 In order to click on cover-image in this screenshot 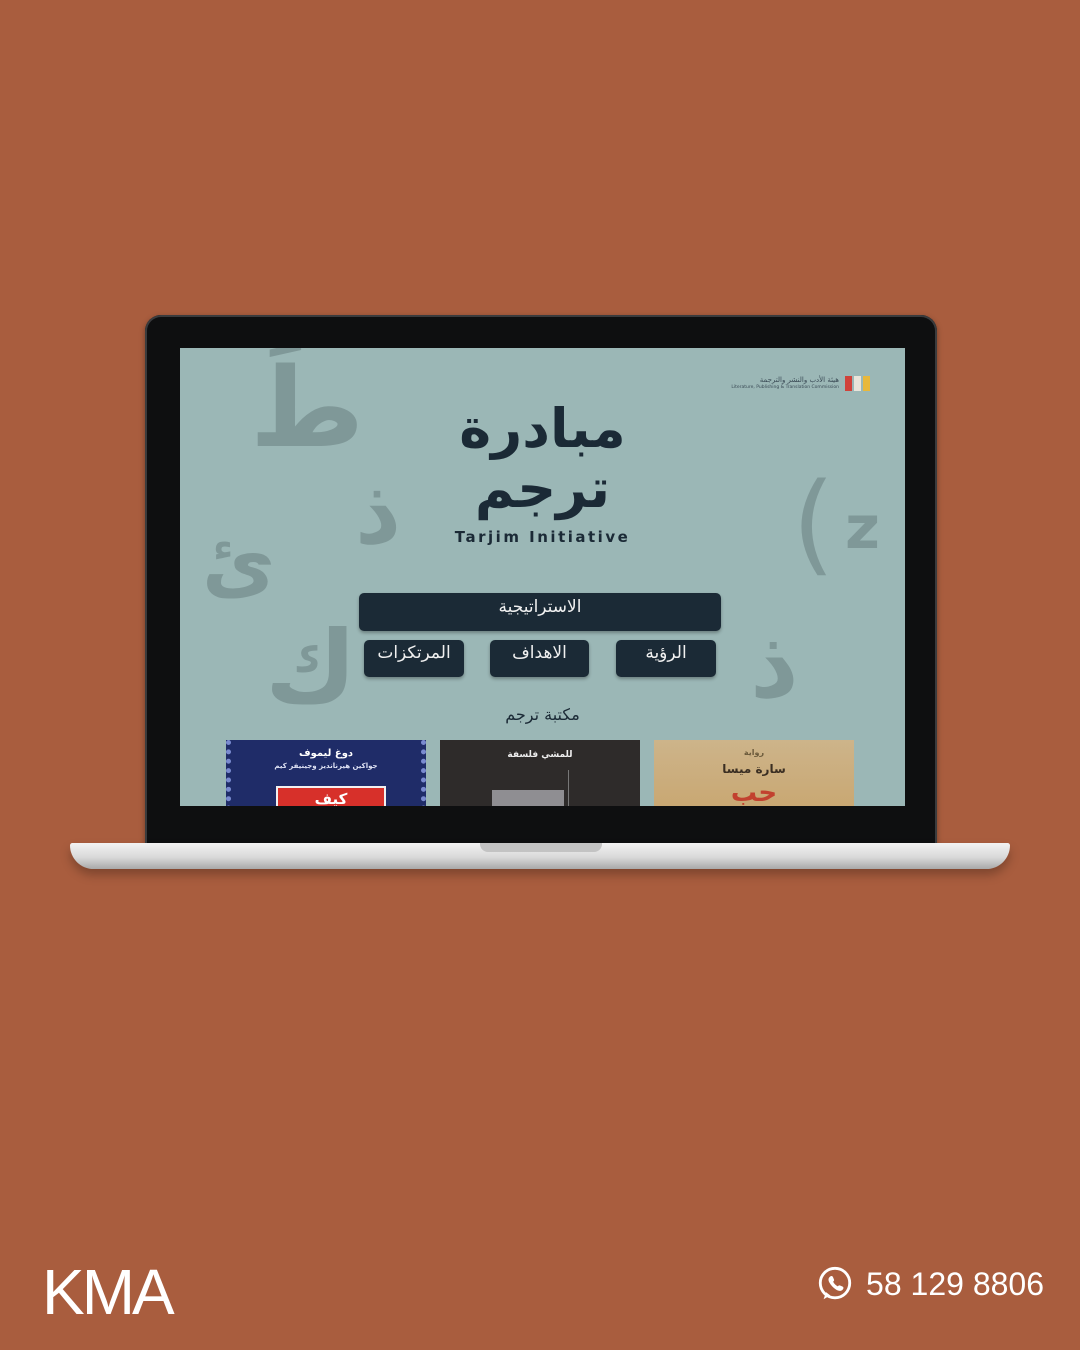, I will do `click(528, 798)`.